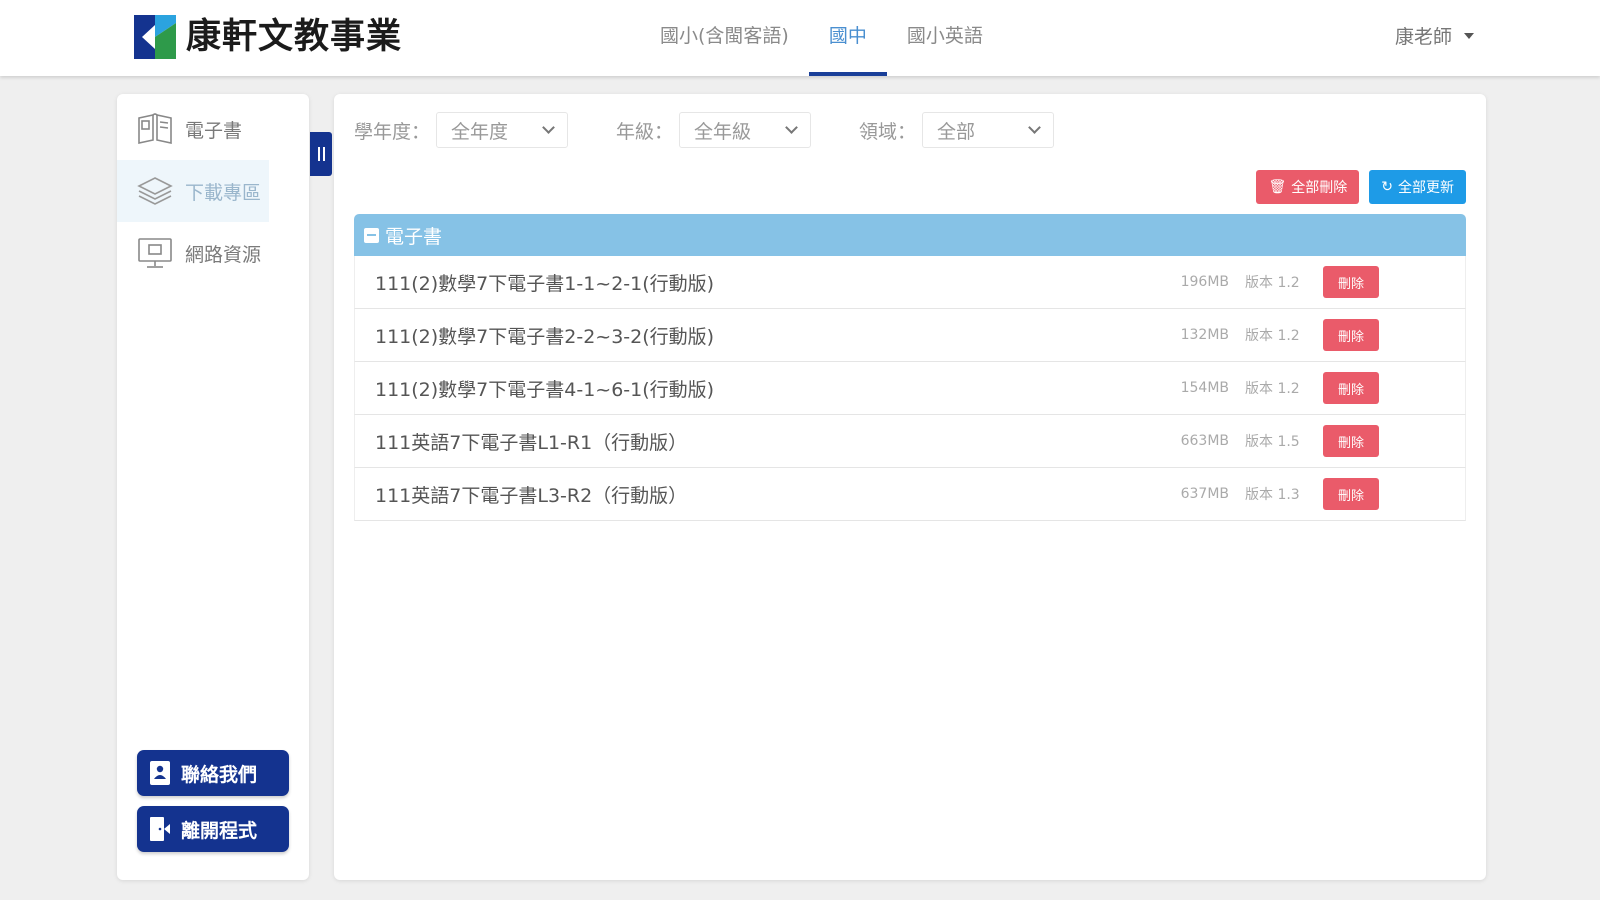 This screenshot has height=900, width=1600. I want to click on filter-year: 學年度： 全年度, so click(461, 130).